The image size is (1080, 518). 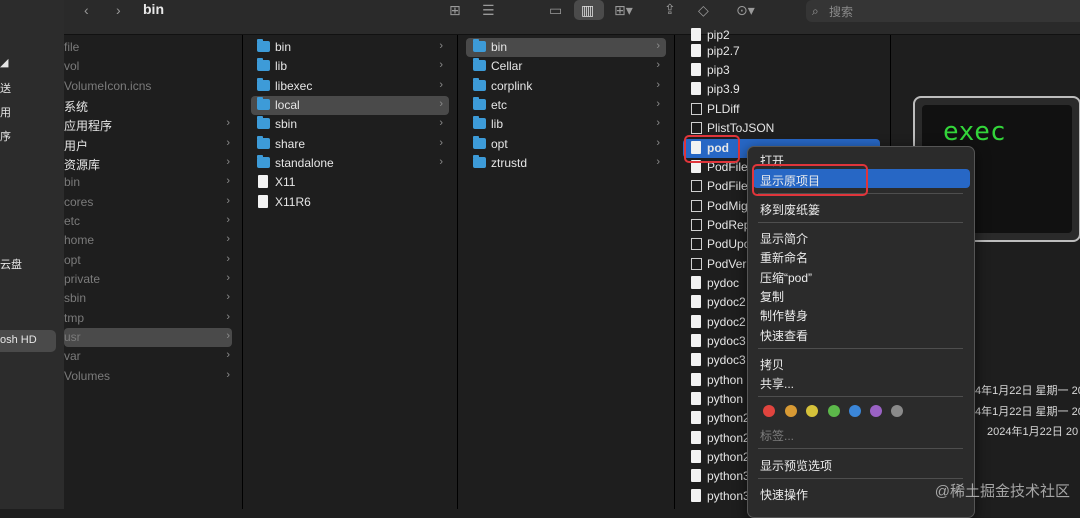 I want to click on list-item: tmp ›, so click(x=153, y=318).